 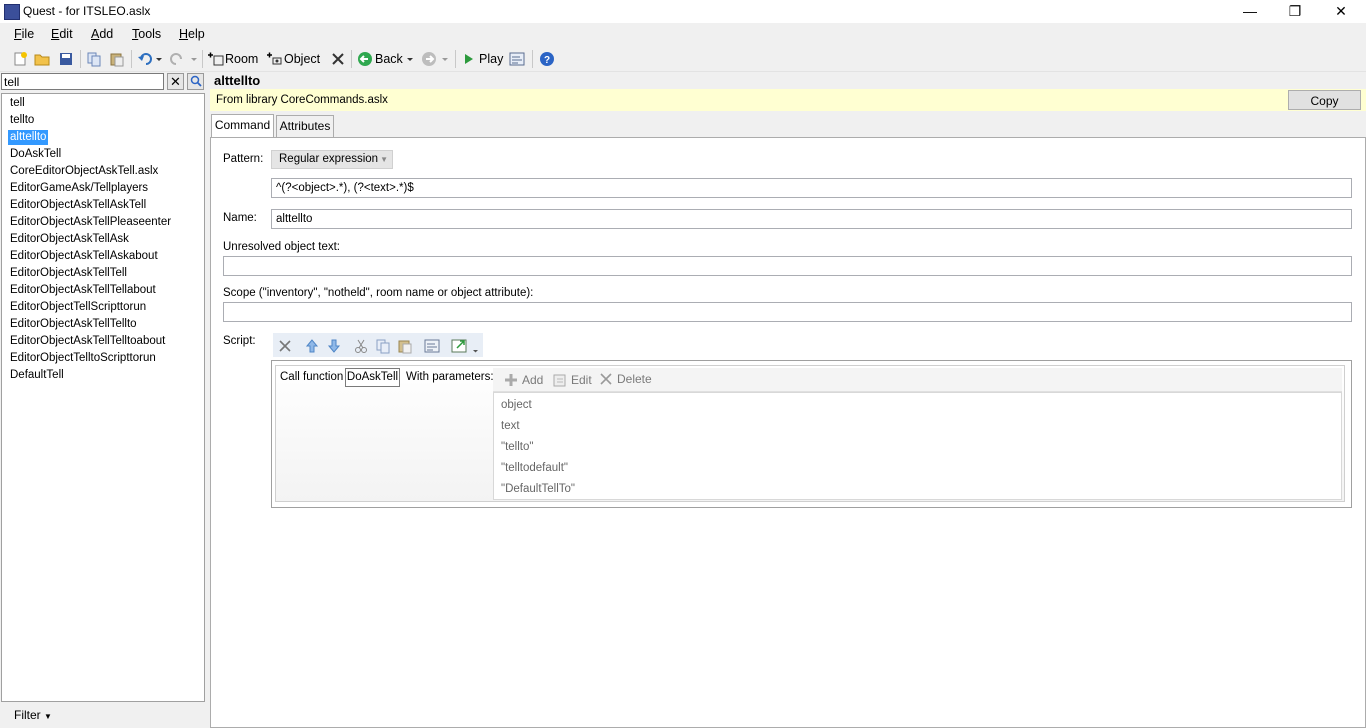 What do you see at coordinates (184, 59) in the screenshot?
I see `redo-icon` at bounding box center [184, 59].